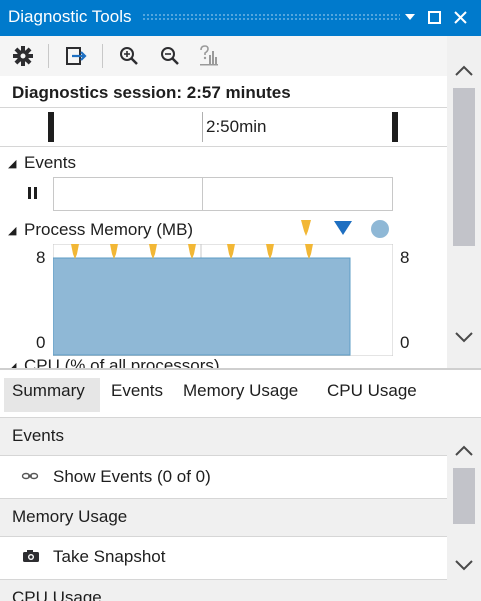 This screenshot has height=601, width=481. I want to click on export-icon, so click(77, 56).